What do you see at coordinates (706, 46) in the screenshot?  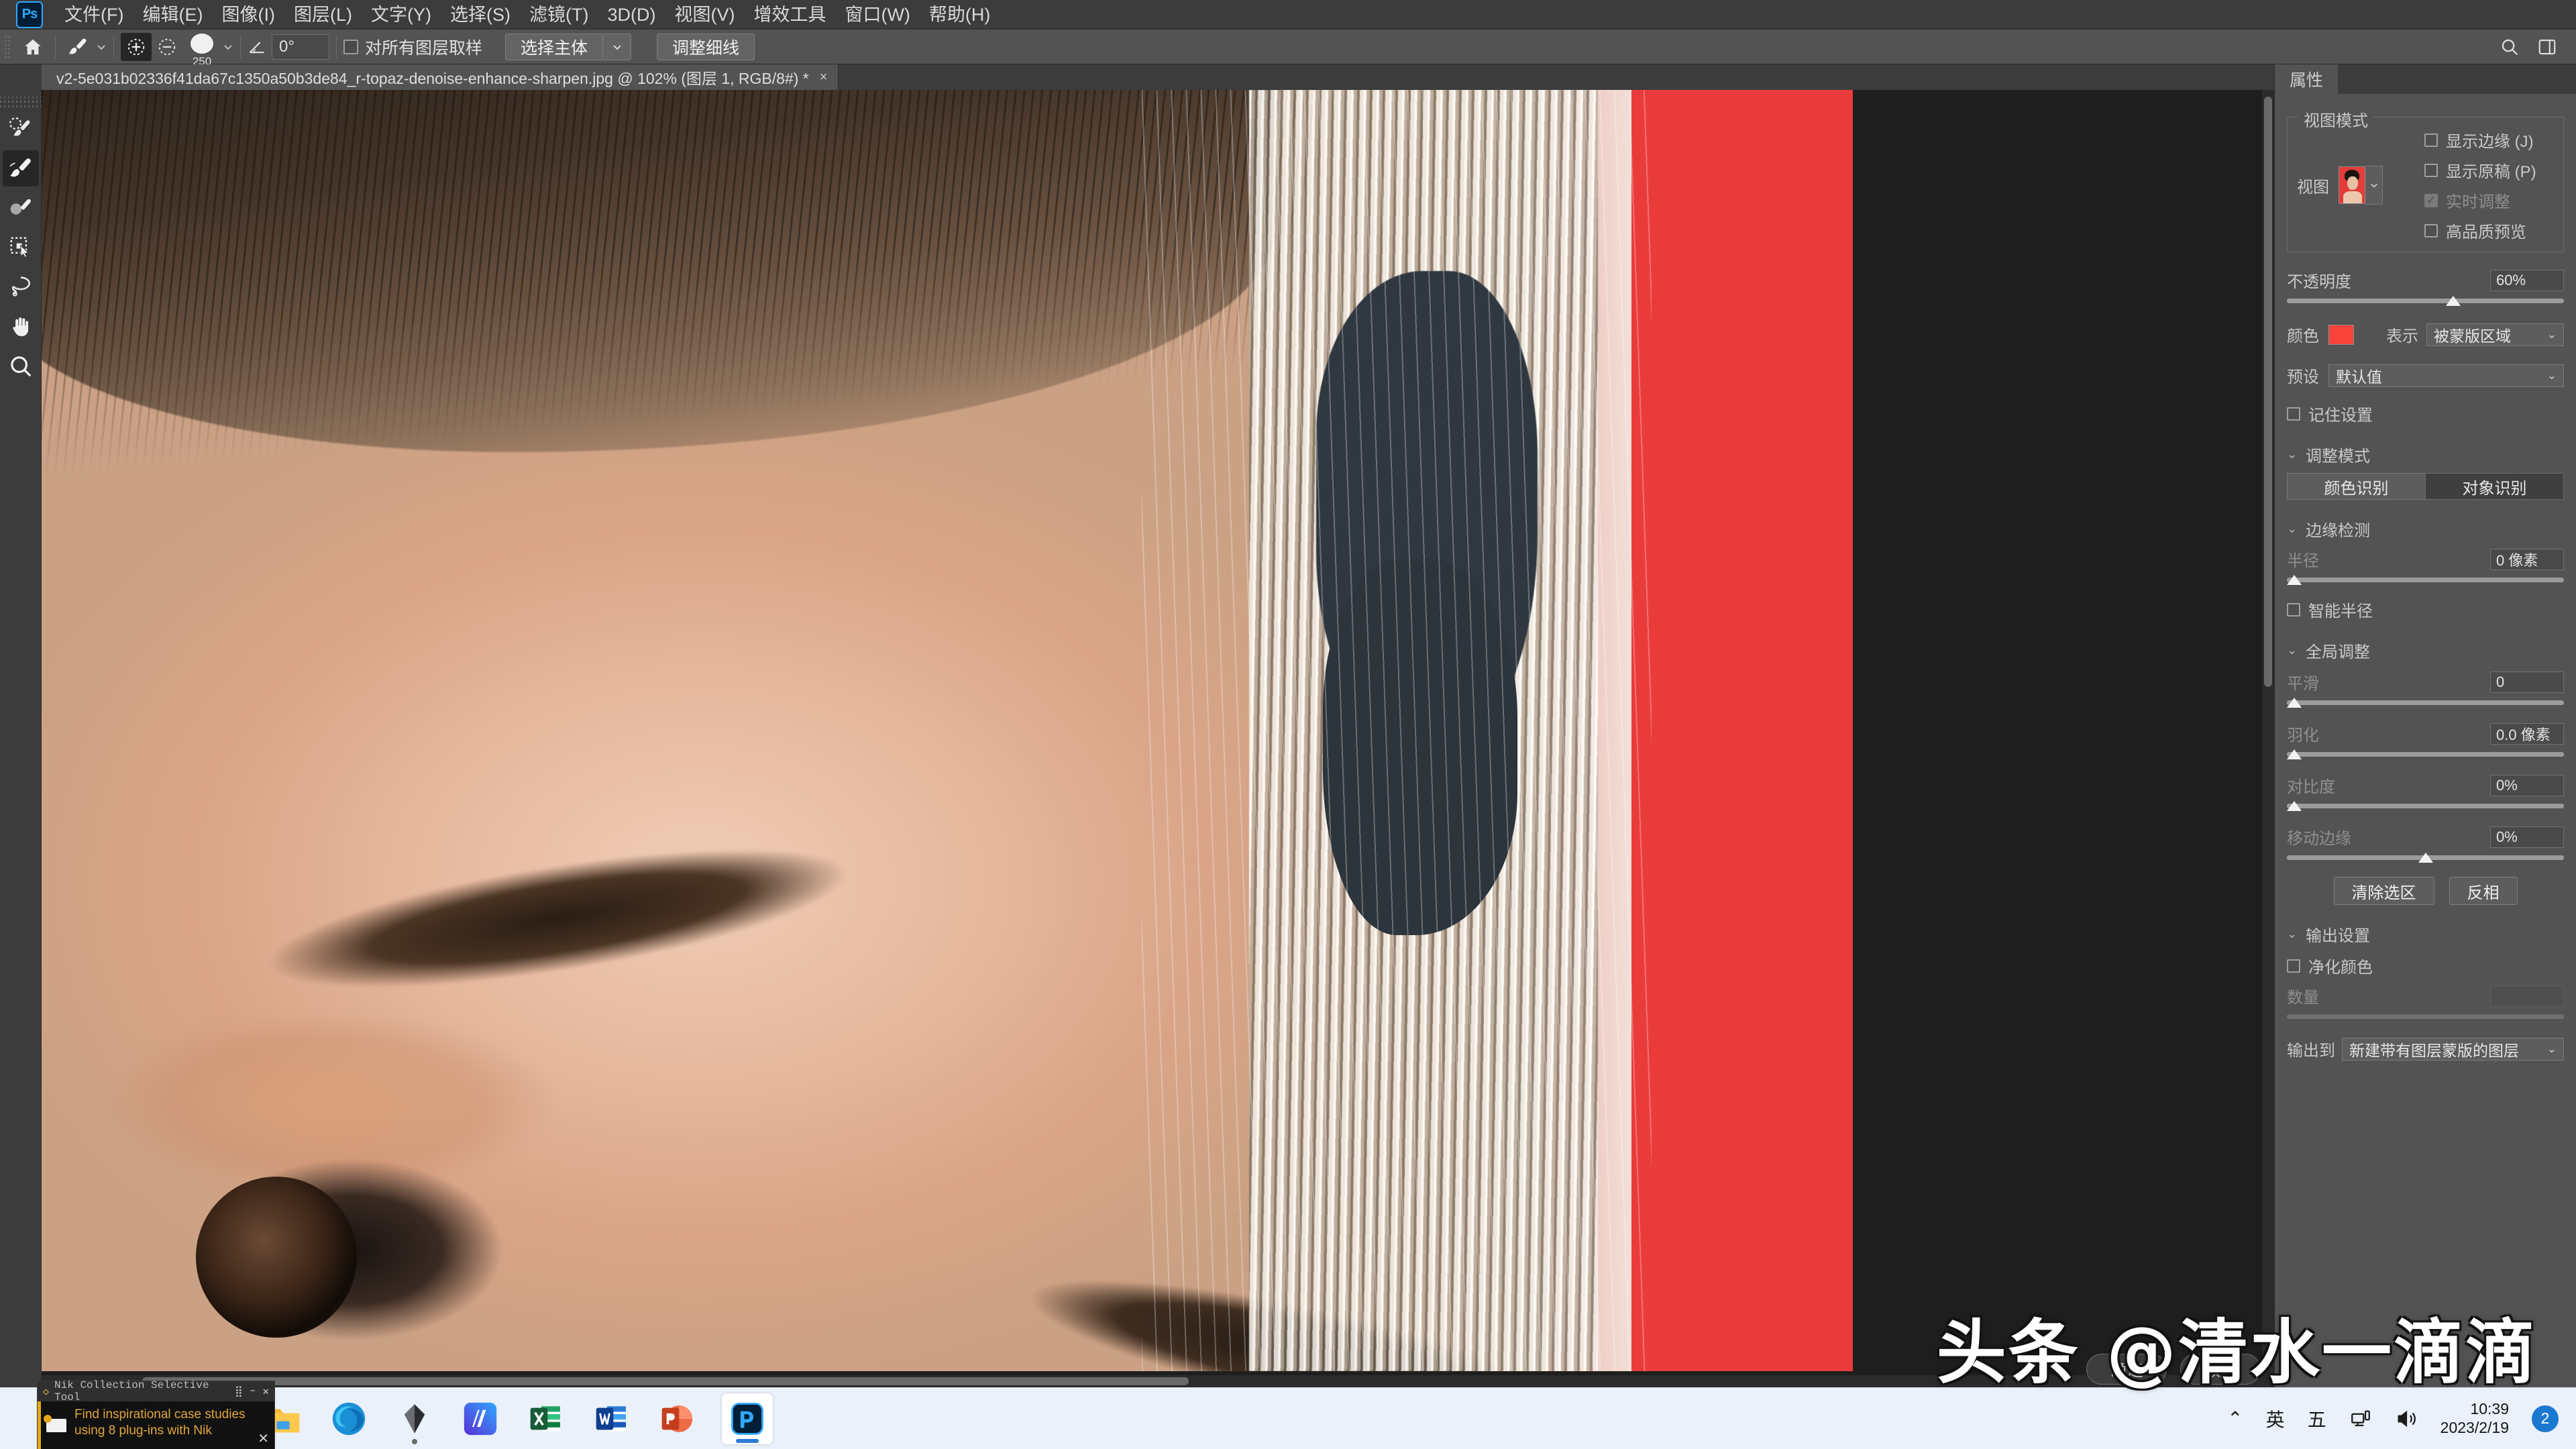 I see `refine-hair-button: 调整细线` at bounding box center [706, 46].